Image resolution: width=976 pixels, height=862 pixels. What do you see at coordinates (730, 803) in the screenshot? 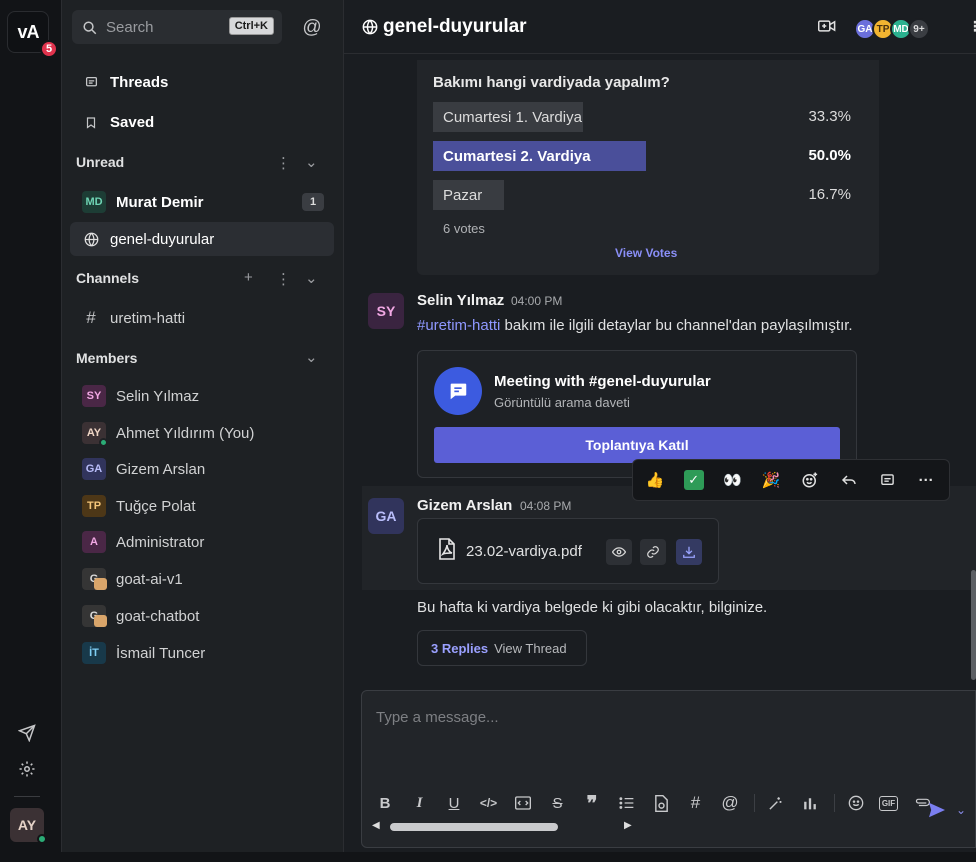
I see `mention-icon: @` at bounding box center [730, 803].